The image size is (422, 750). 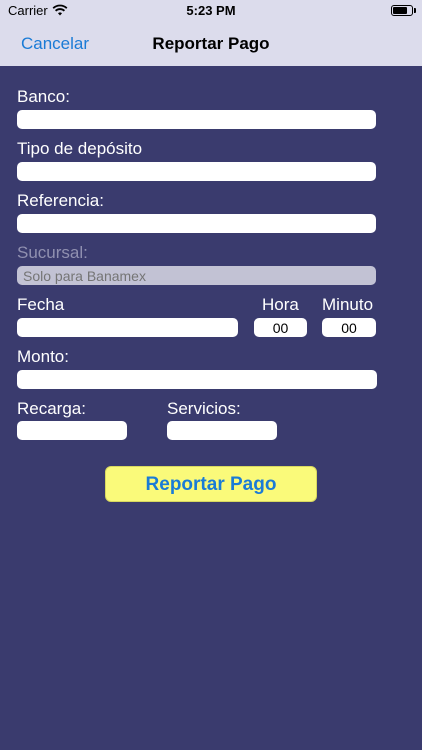 I want to click on battery-icon, so click(x=402, y=10).